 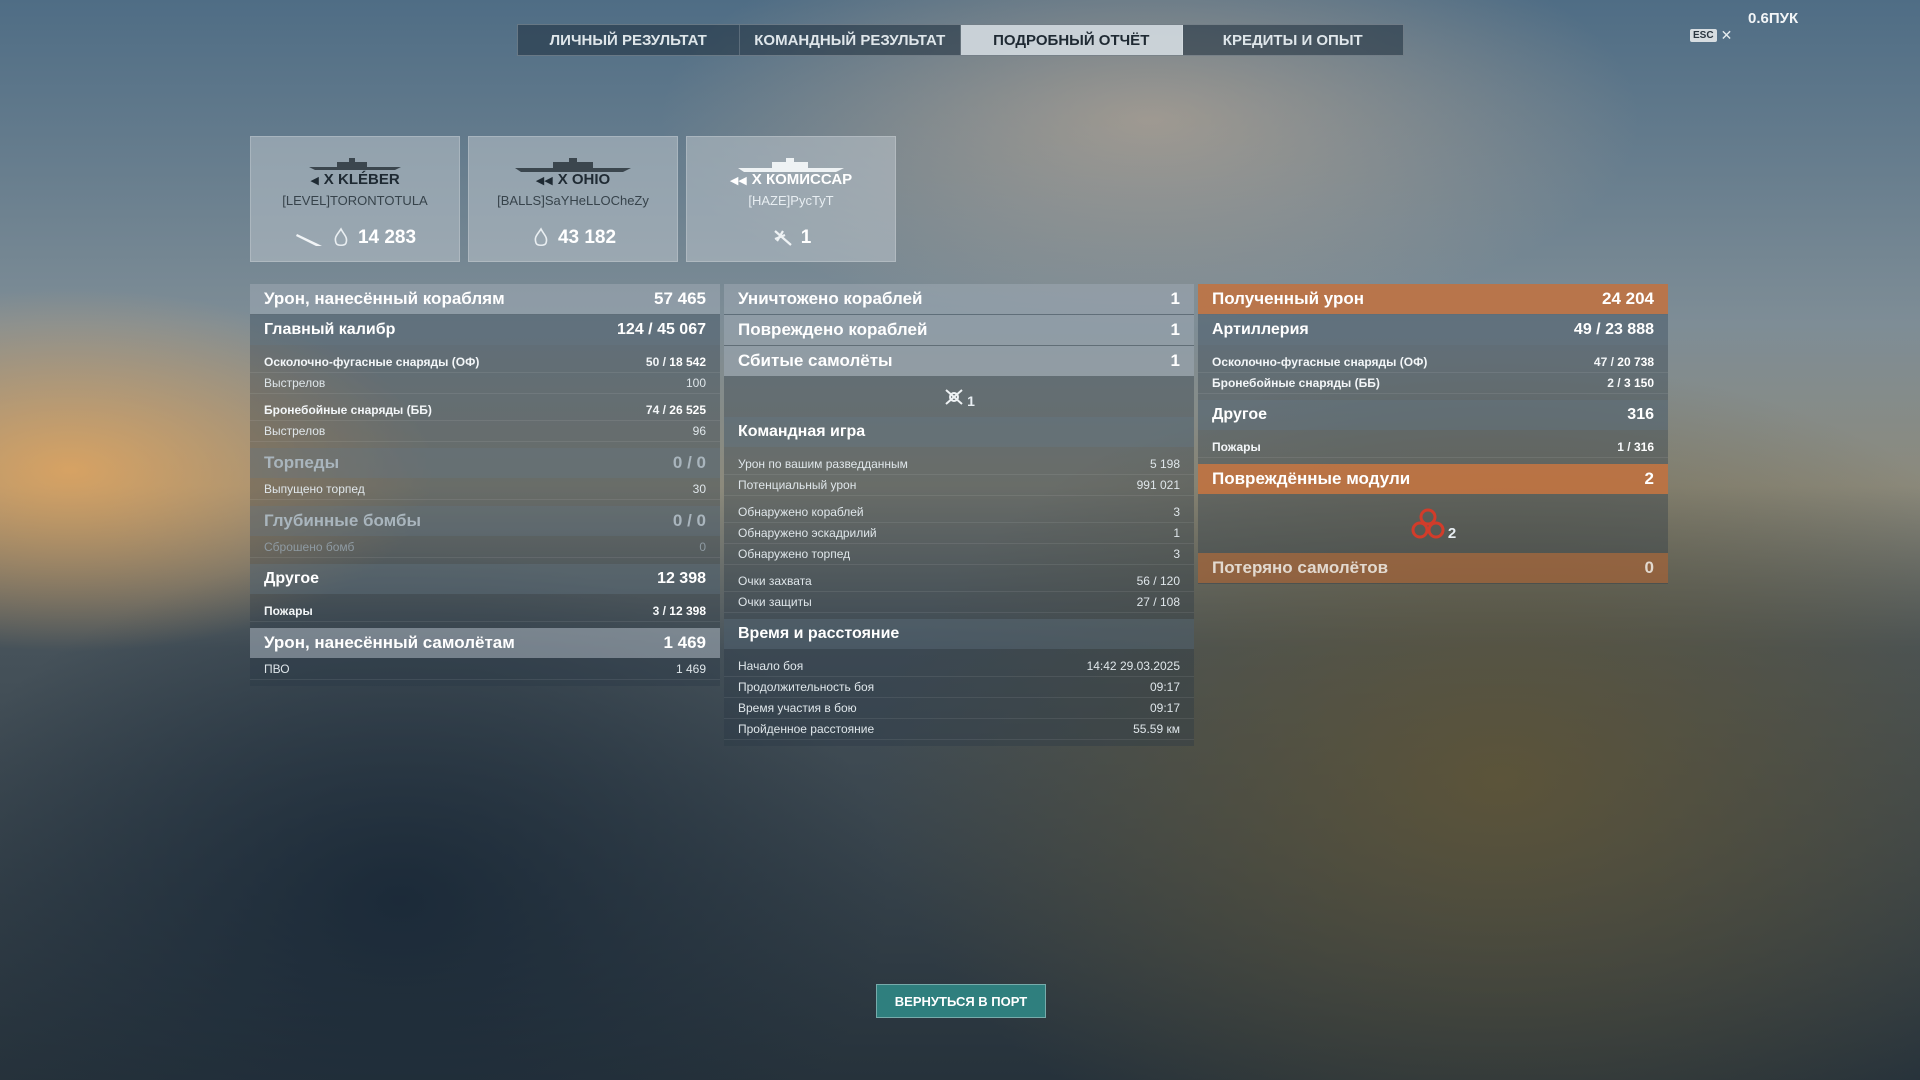 What do you see at coordinates (1433, 479) in the screenshot?
I see `damaged-modules-header: Повреждённые модули 2` at bounding box center [1433, 479].